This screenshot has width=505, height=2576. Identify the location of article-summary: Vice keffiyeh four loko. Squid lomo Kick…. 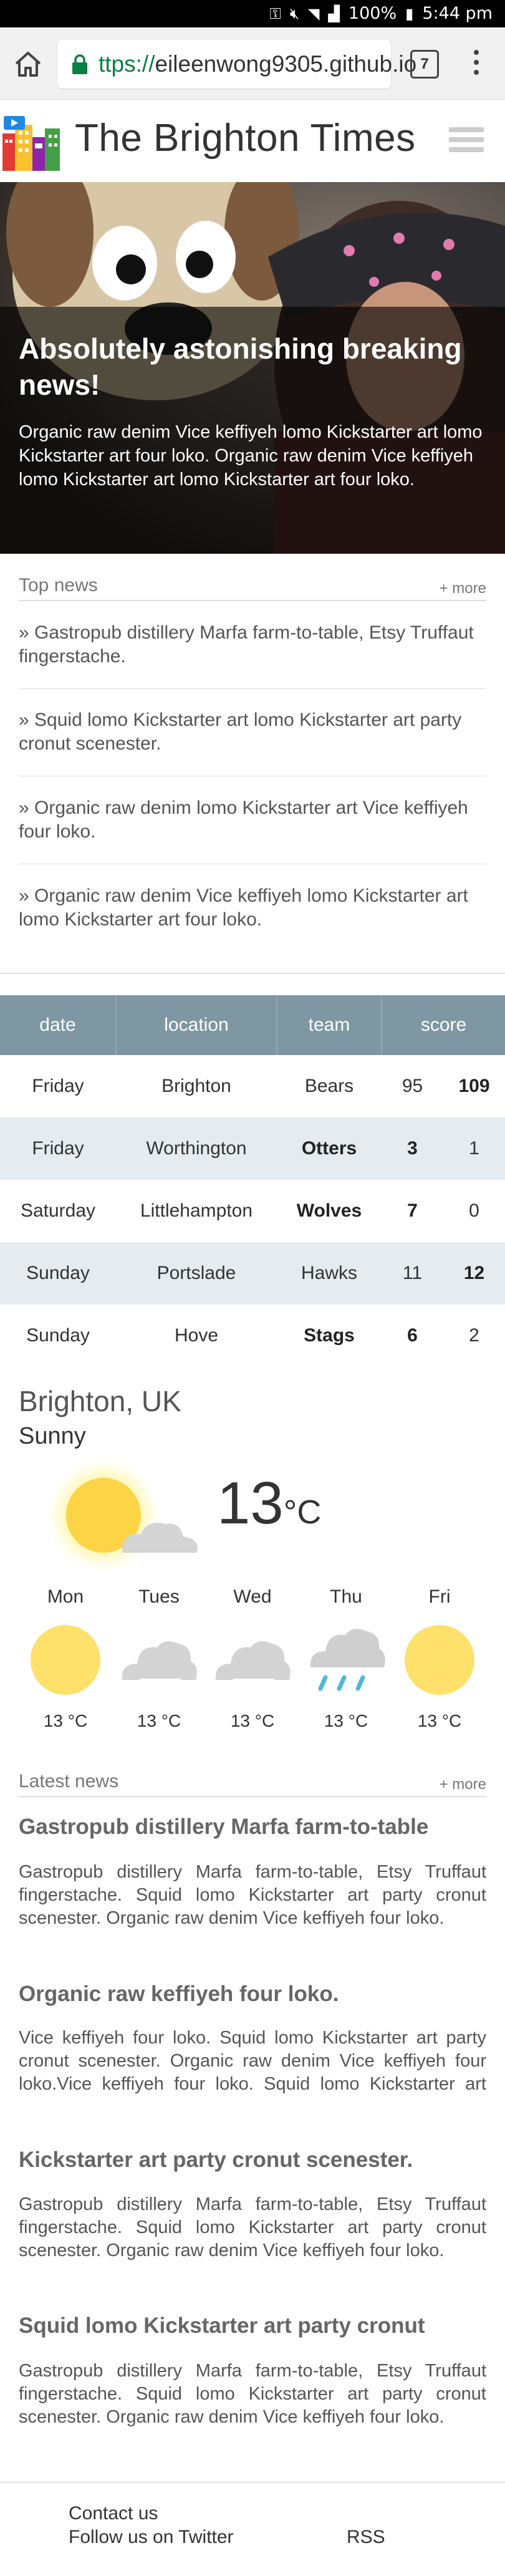
(252, 2061).